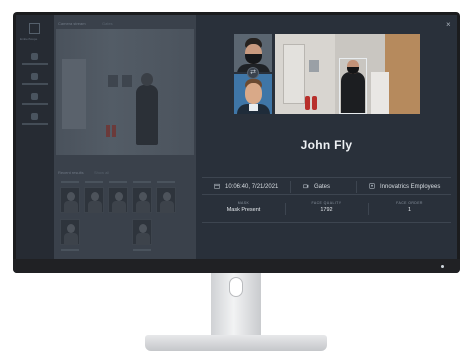 Image resolution: width=465 pixels, height=354 pixels. I want to click on attribute-mask: MASK Mask Present, so click(243, 207).